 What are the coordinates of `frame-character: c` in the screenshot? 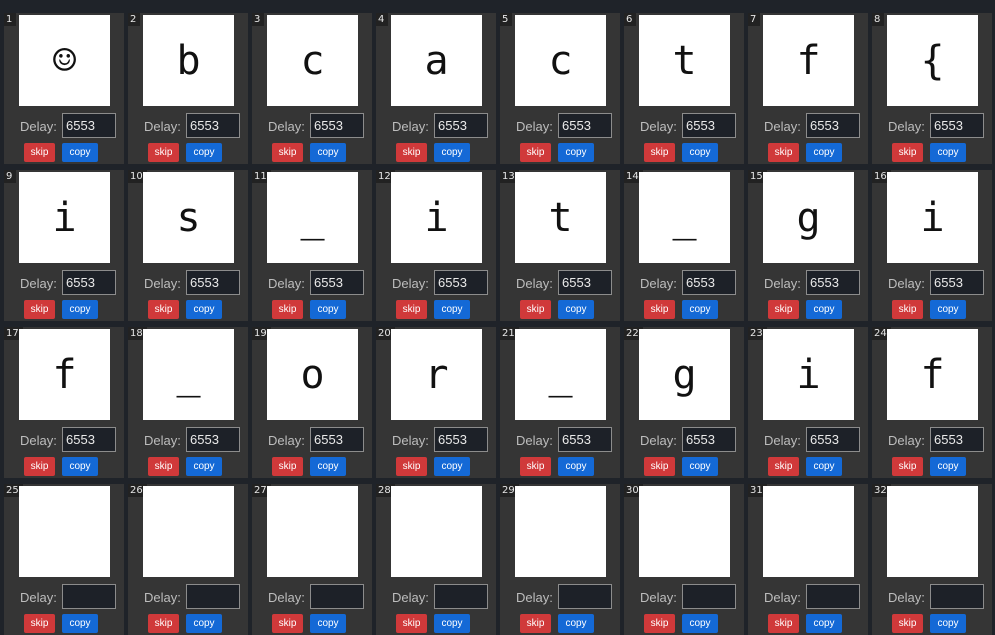 It's located at (560, 60).